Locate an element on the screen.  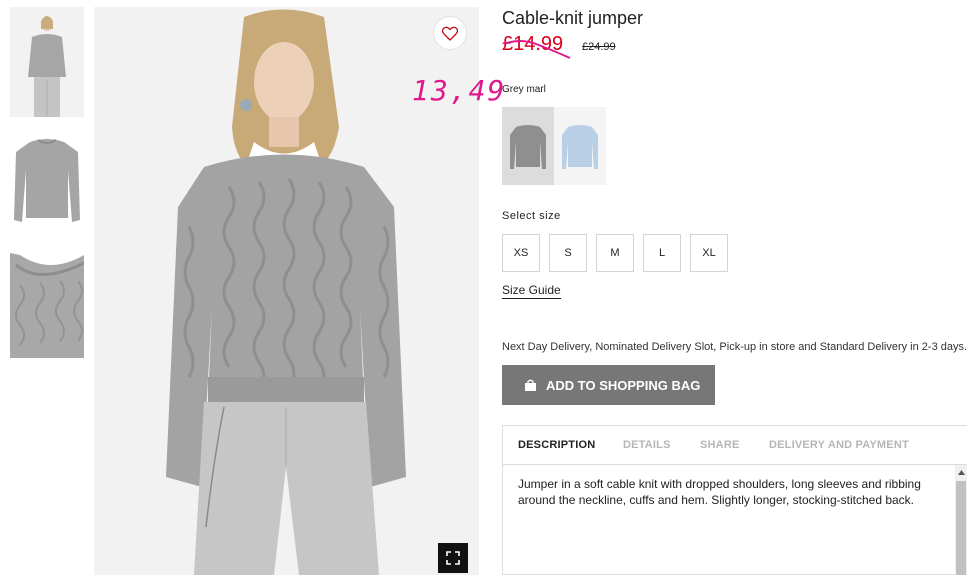
tabs-divider is located at coordinates (735, 464).